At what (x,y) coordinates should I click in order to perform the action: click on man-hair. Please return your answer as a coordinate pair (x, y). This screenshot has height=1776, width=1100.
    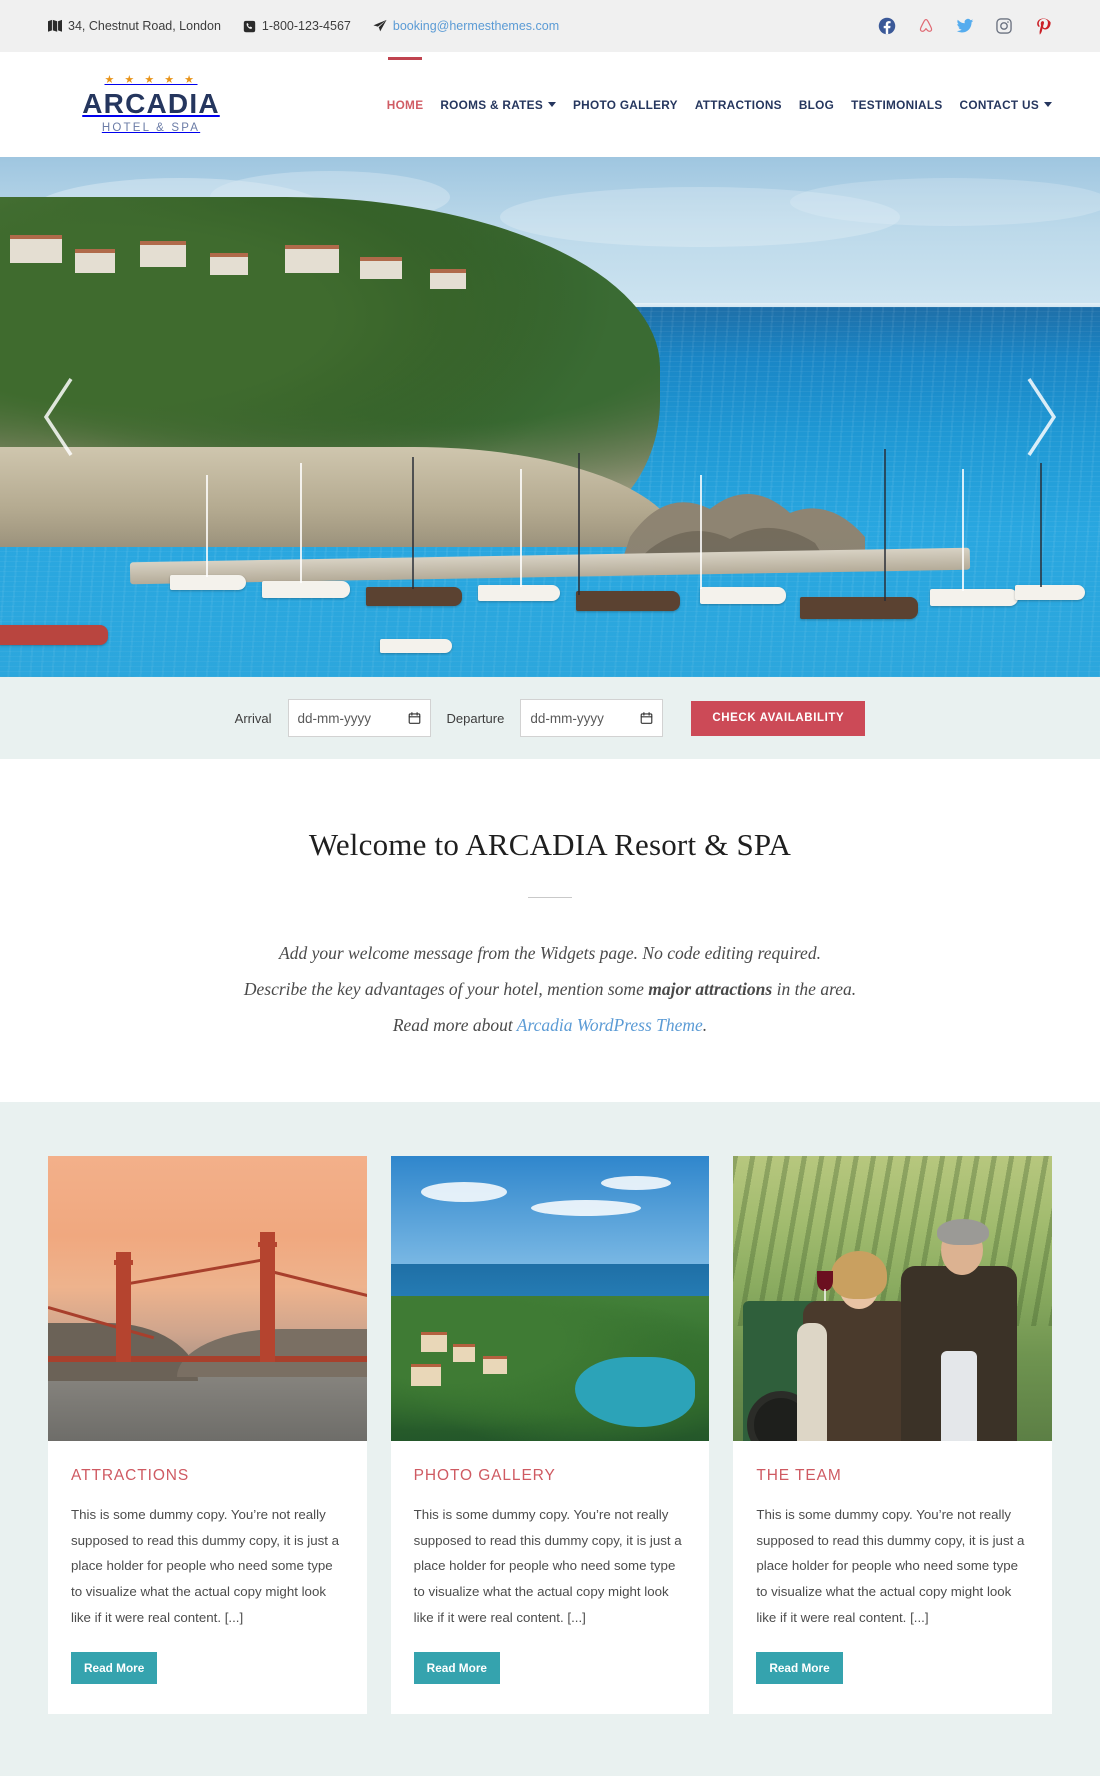
    Looking at the image, I should click on (963, 1231).